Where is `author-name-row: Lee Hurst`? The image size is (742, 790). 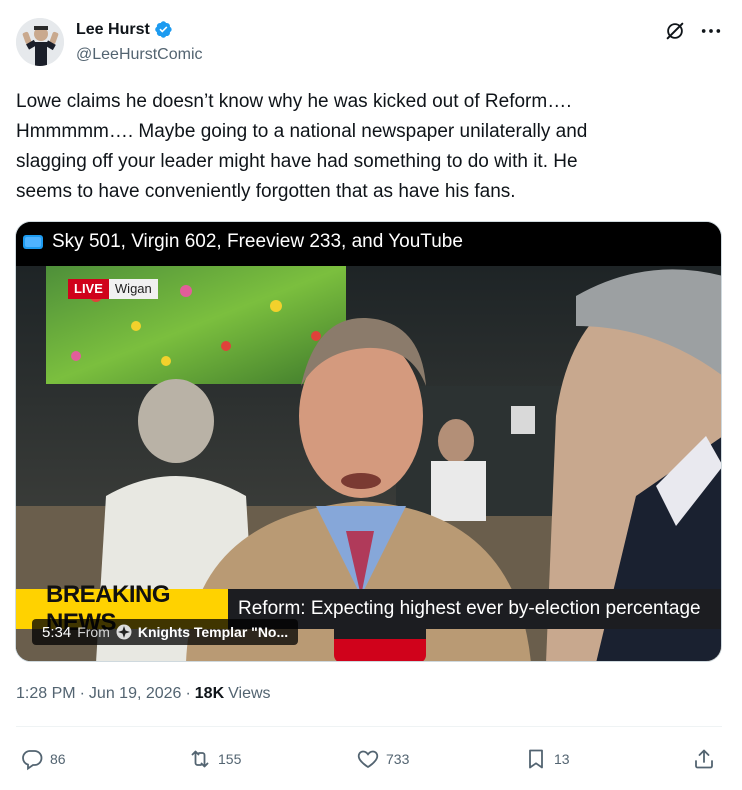 author-name-row: Lee Hurst is located at coordinates (124, 29).